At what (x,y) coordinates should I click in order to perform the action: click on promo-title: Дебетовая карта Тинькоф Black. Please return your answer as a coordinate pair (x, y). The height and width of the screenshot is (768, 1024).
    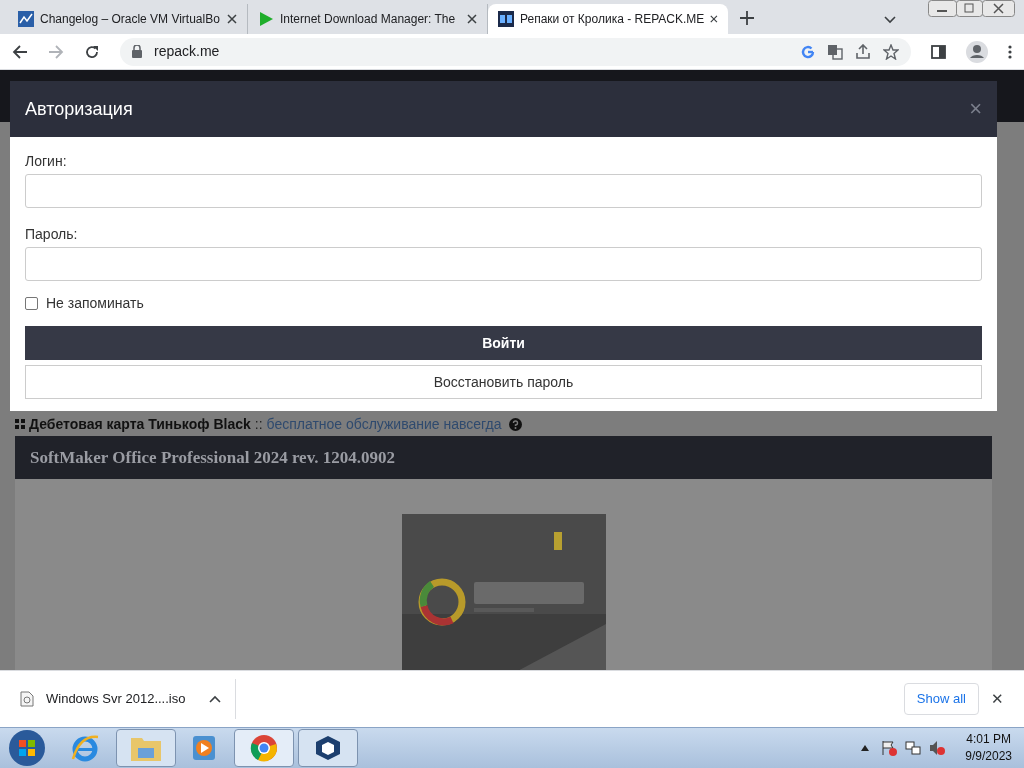
    Looking at the image, I should click on (140, 424).